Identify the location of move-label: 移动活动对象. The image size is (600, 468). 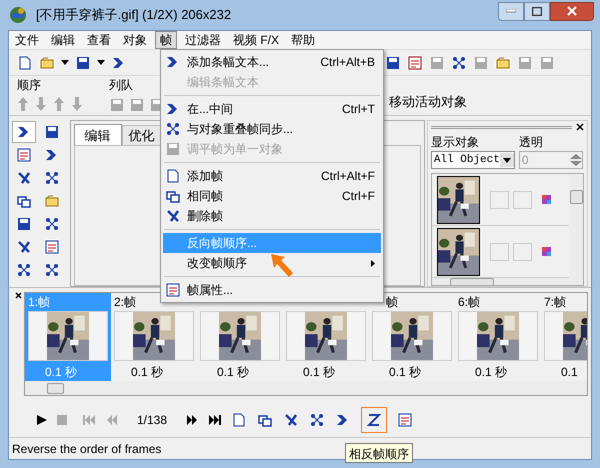
(428, 102).